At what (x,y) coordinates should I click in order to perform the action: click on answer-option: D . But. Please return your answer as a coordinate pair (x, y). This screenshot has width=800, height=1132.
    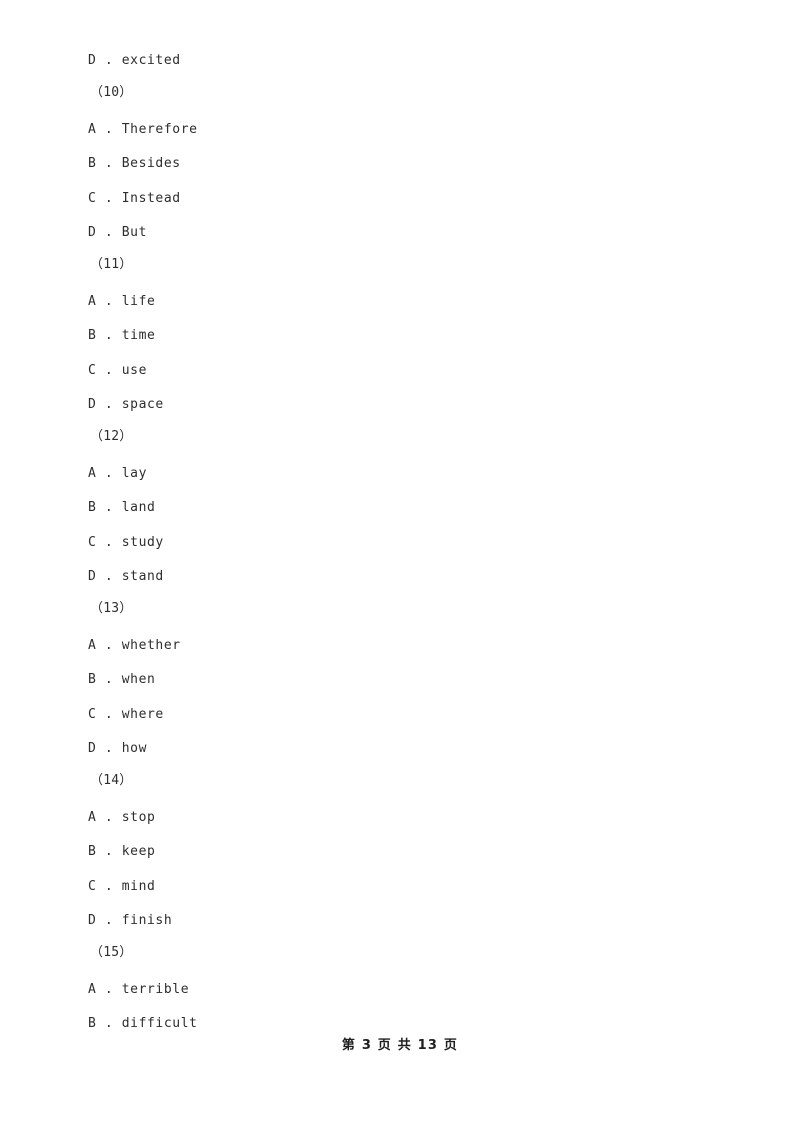
    Looking at the image, I should click on (117, 233).